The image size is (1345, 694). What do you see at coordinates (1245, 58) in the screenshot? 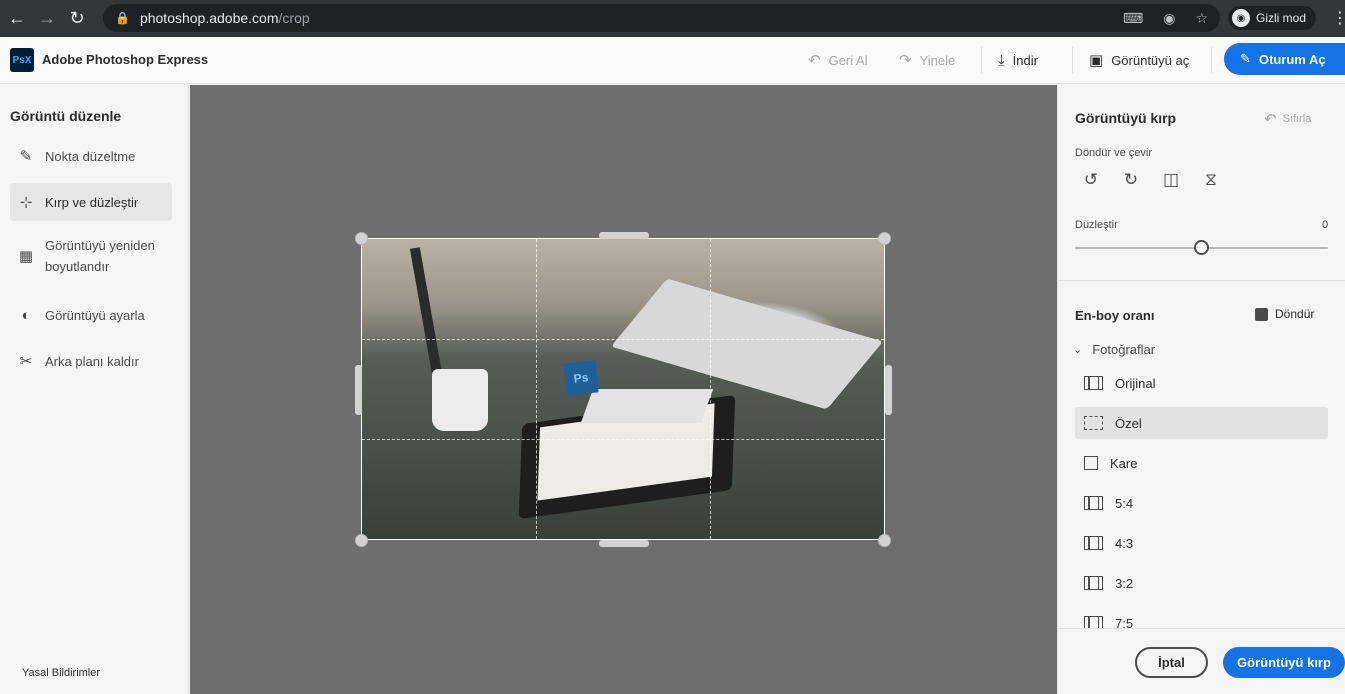
I see `edit-icon: ✎` at bounding box center [1245, 58].